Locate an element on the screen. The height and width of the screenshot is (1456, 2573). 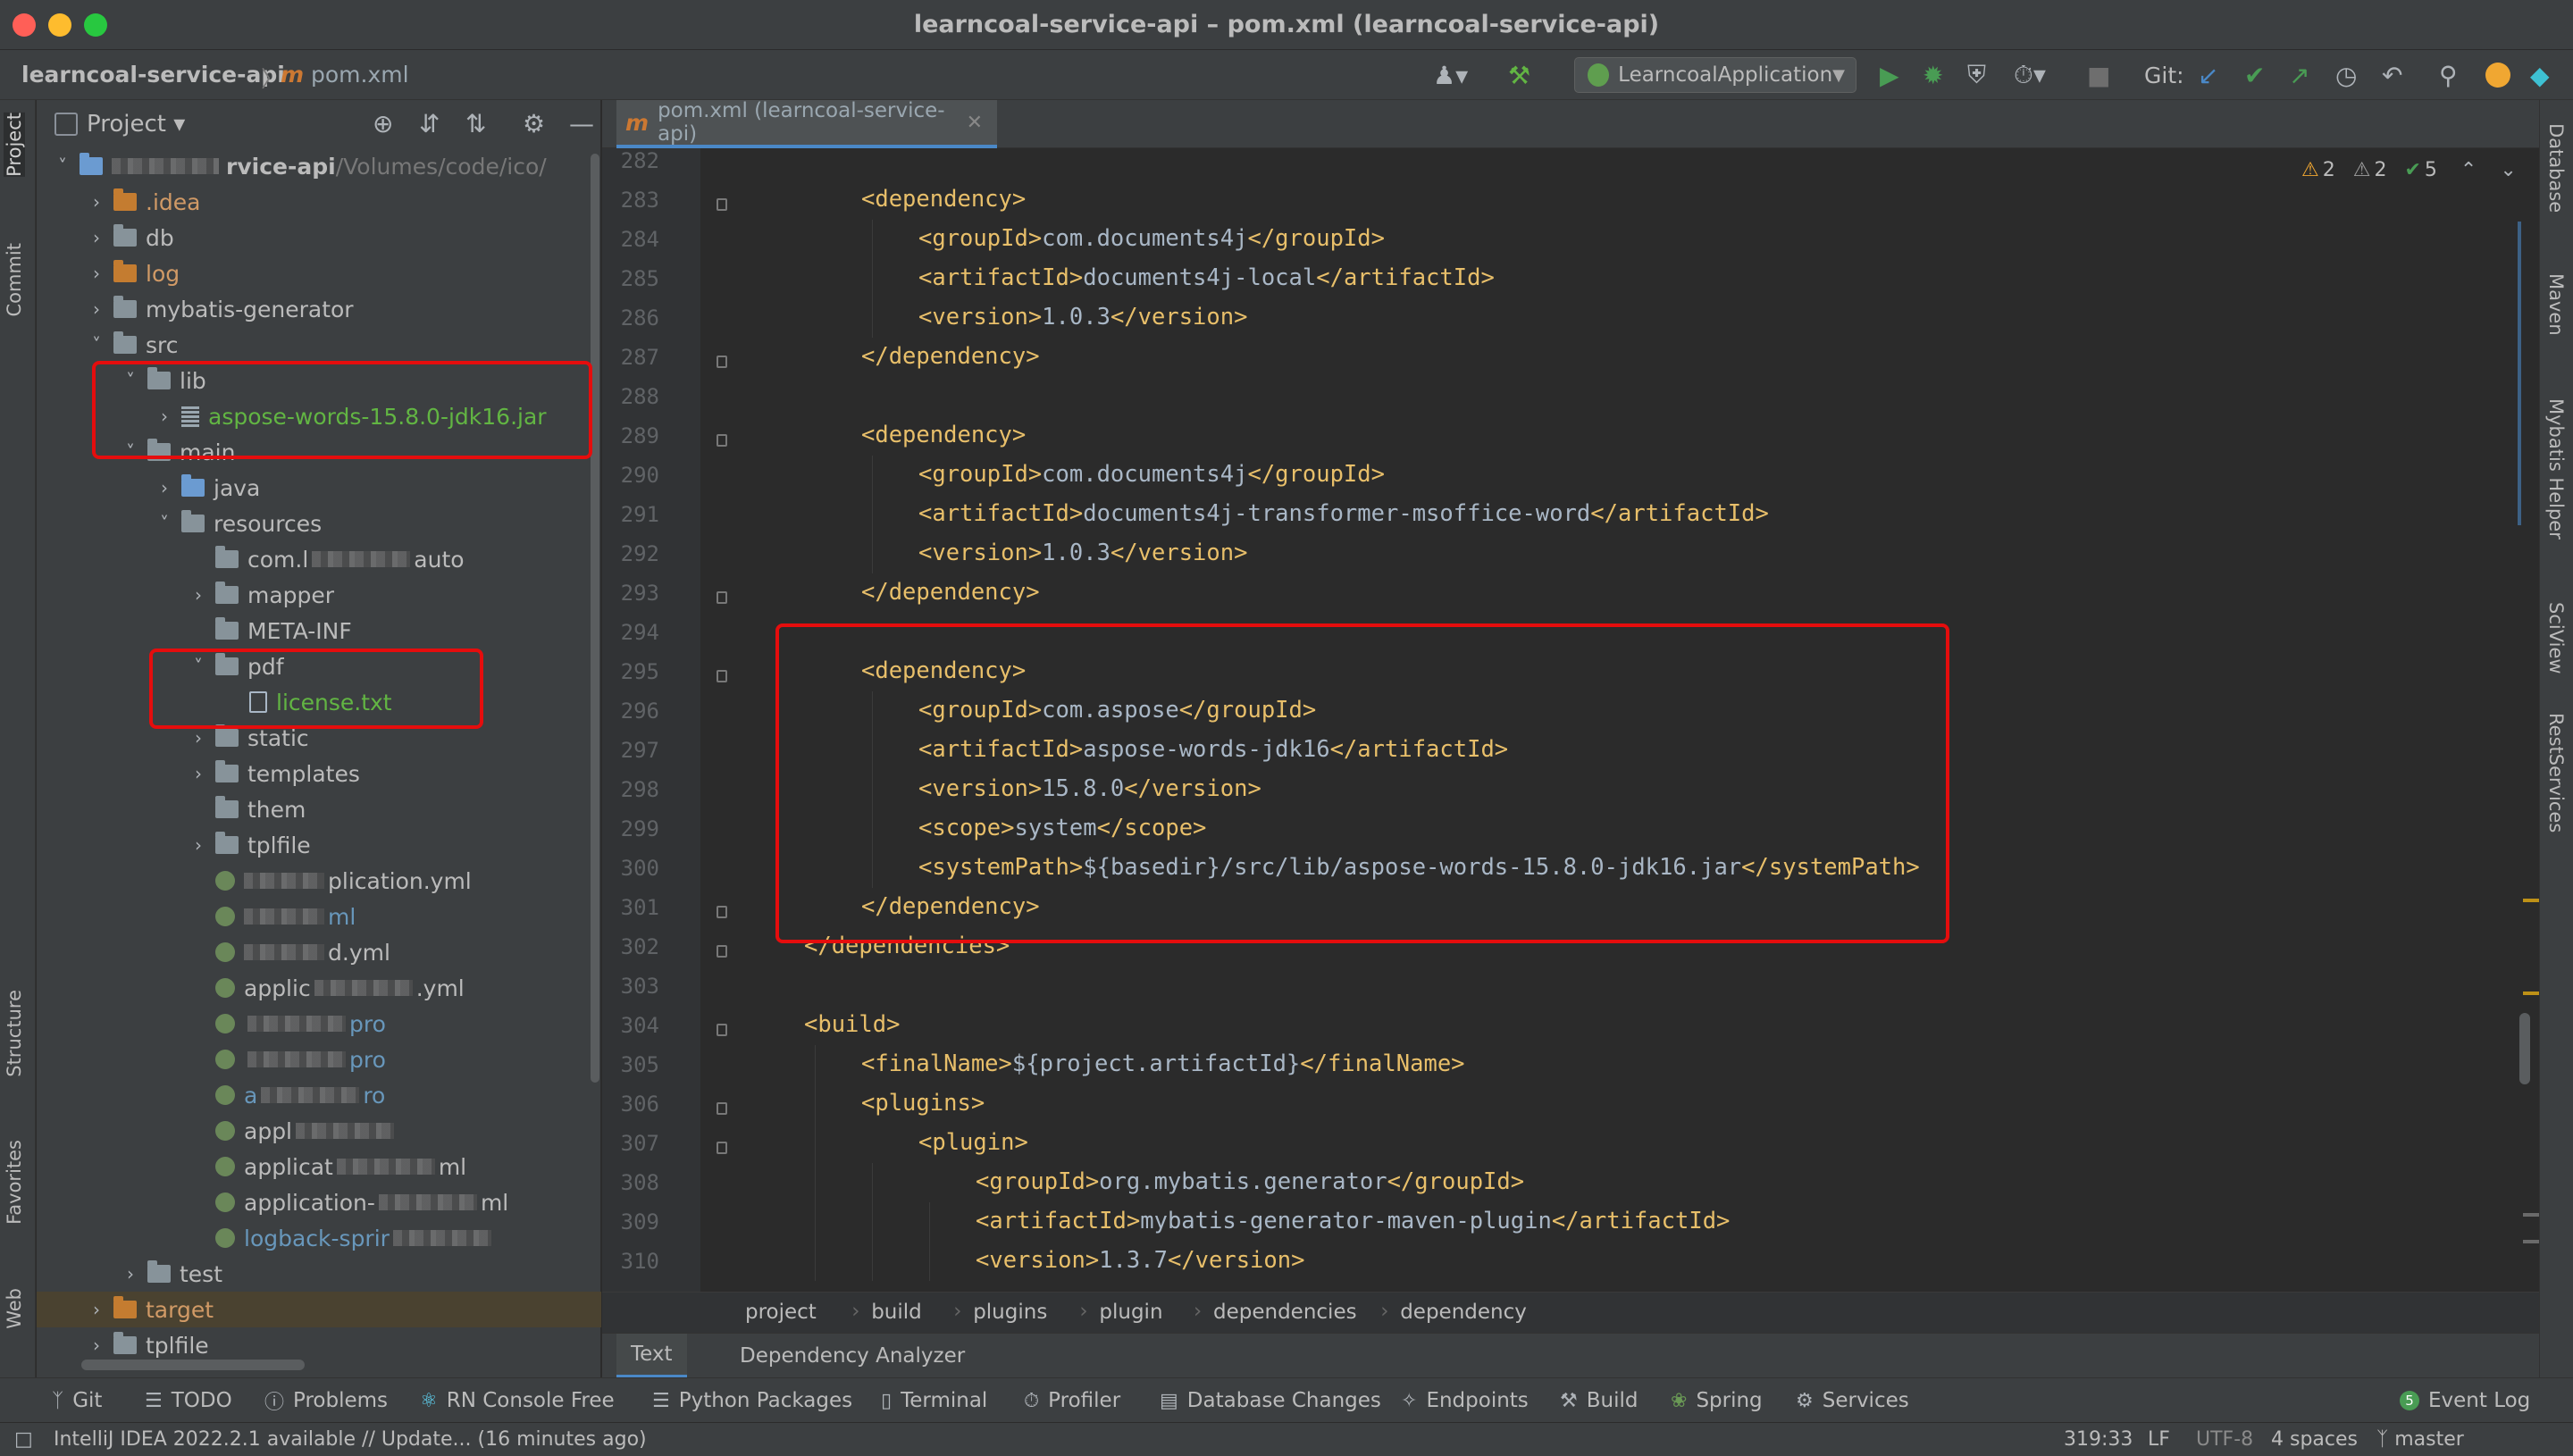
code-line: <groupId>org.mybatis.generator</groupId> is located at coordinates (1250, 1181).